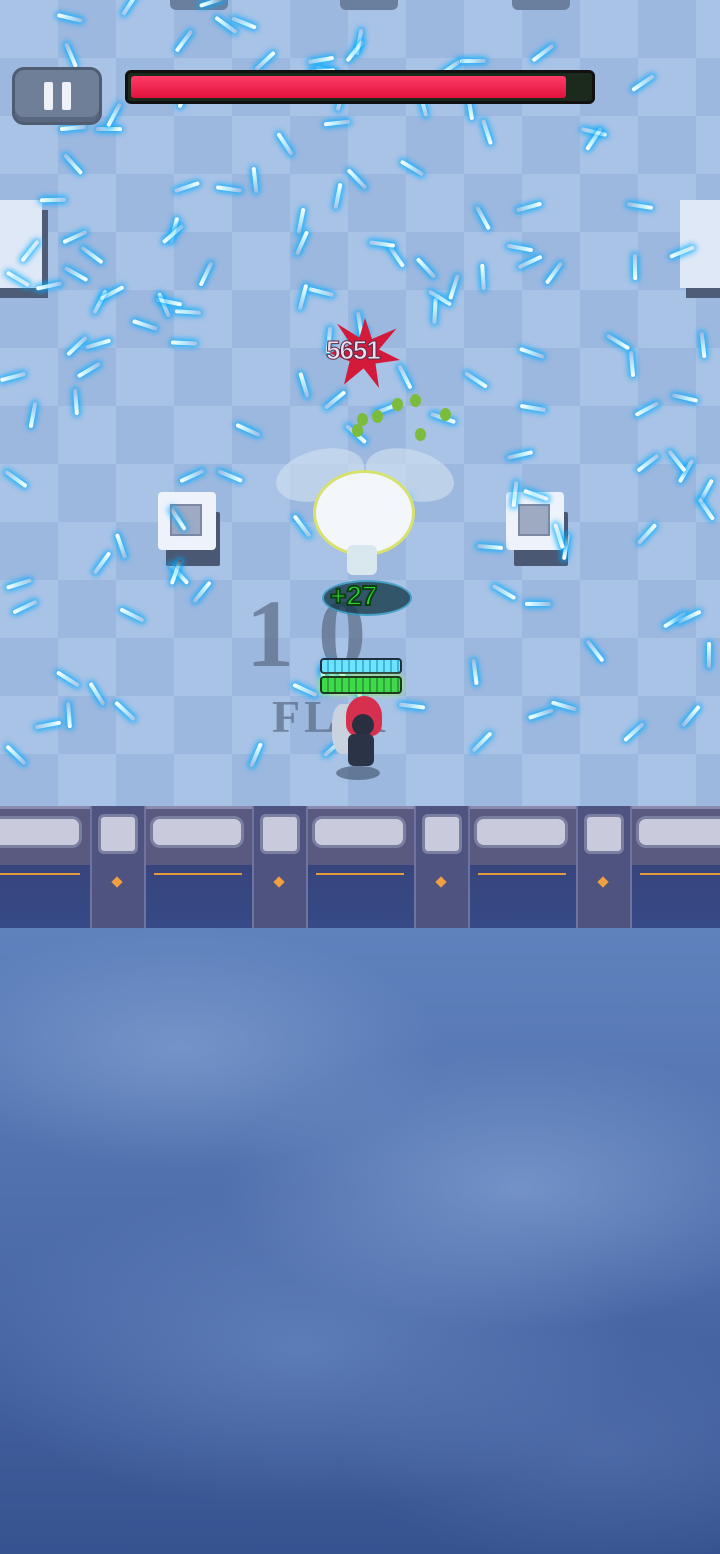 The height and width of the screenshot is (1554, 720). I want to click on player-status-bar, so click(361, 676).